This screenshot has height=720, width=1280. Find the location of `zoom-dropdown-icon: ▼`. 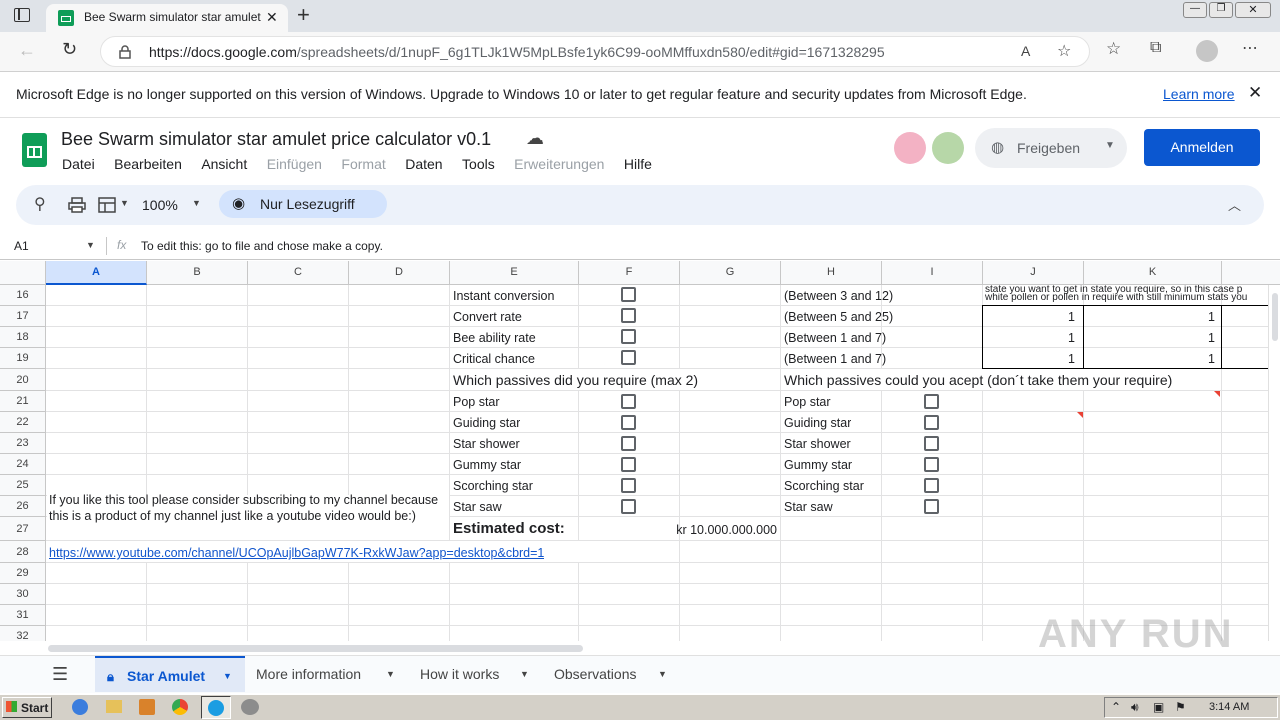

zoom-dropdown-icon: ▼ is located at coordinates (196, 203).